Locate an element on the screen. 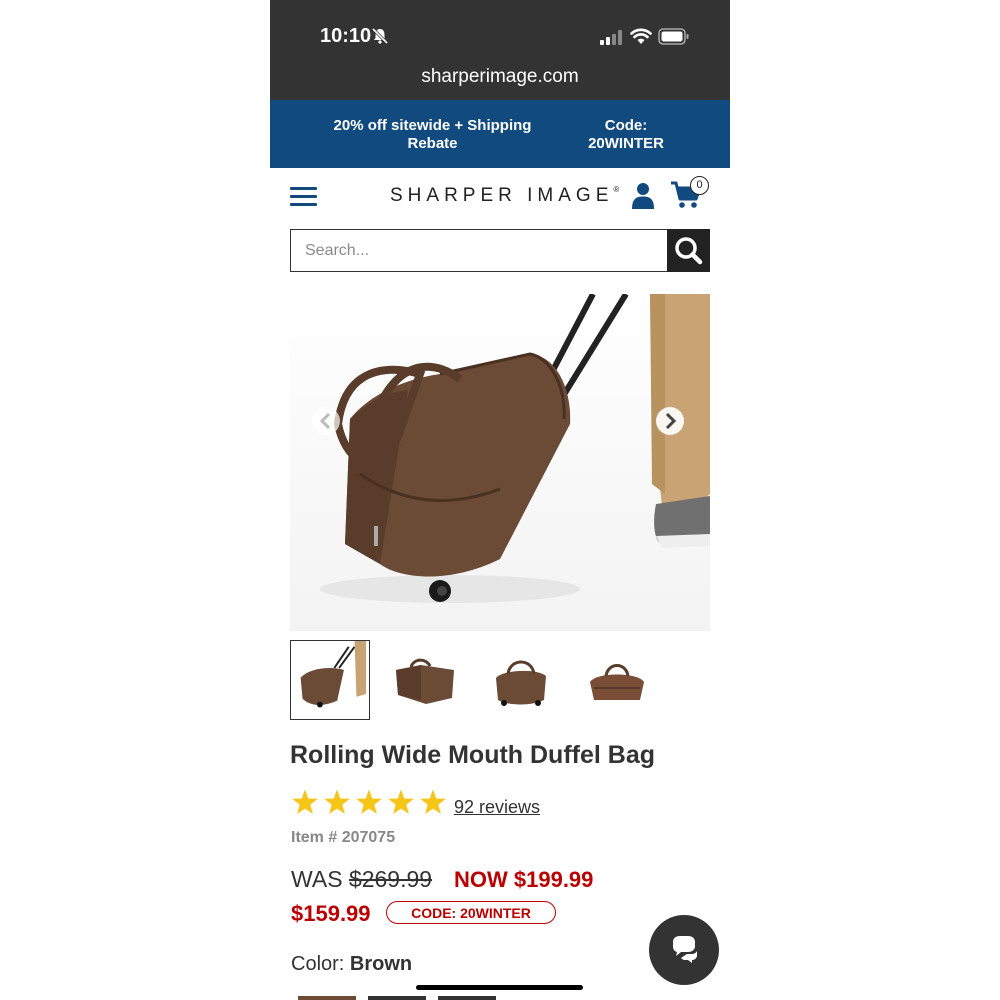 This screenshot has height=1000, width=1000. site-logo: SHARPER IMAGE® is located at coordinates (504, 196).